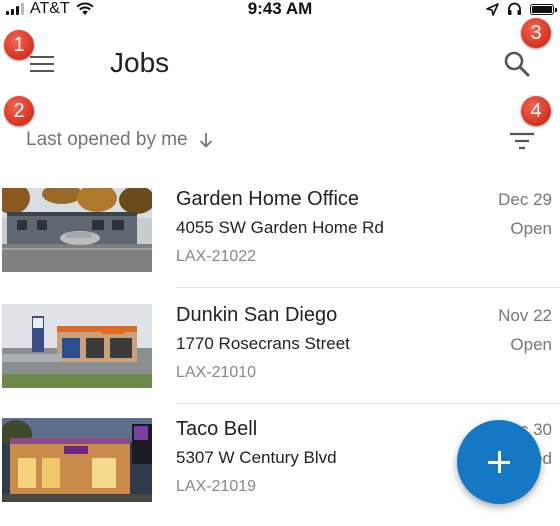  Describe the element at coordinates (257, 315) in the screenshot. I see `job-title: Dunkin San Diego` at that location.